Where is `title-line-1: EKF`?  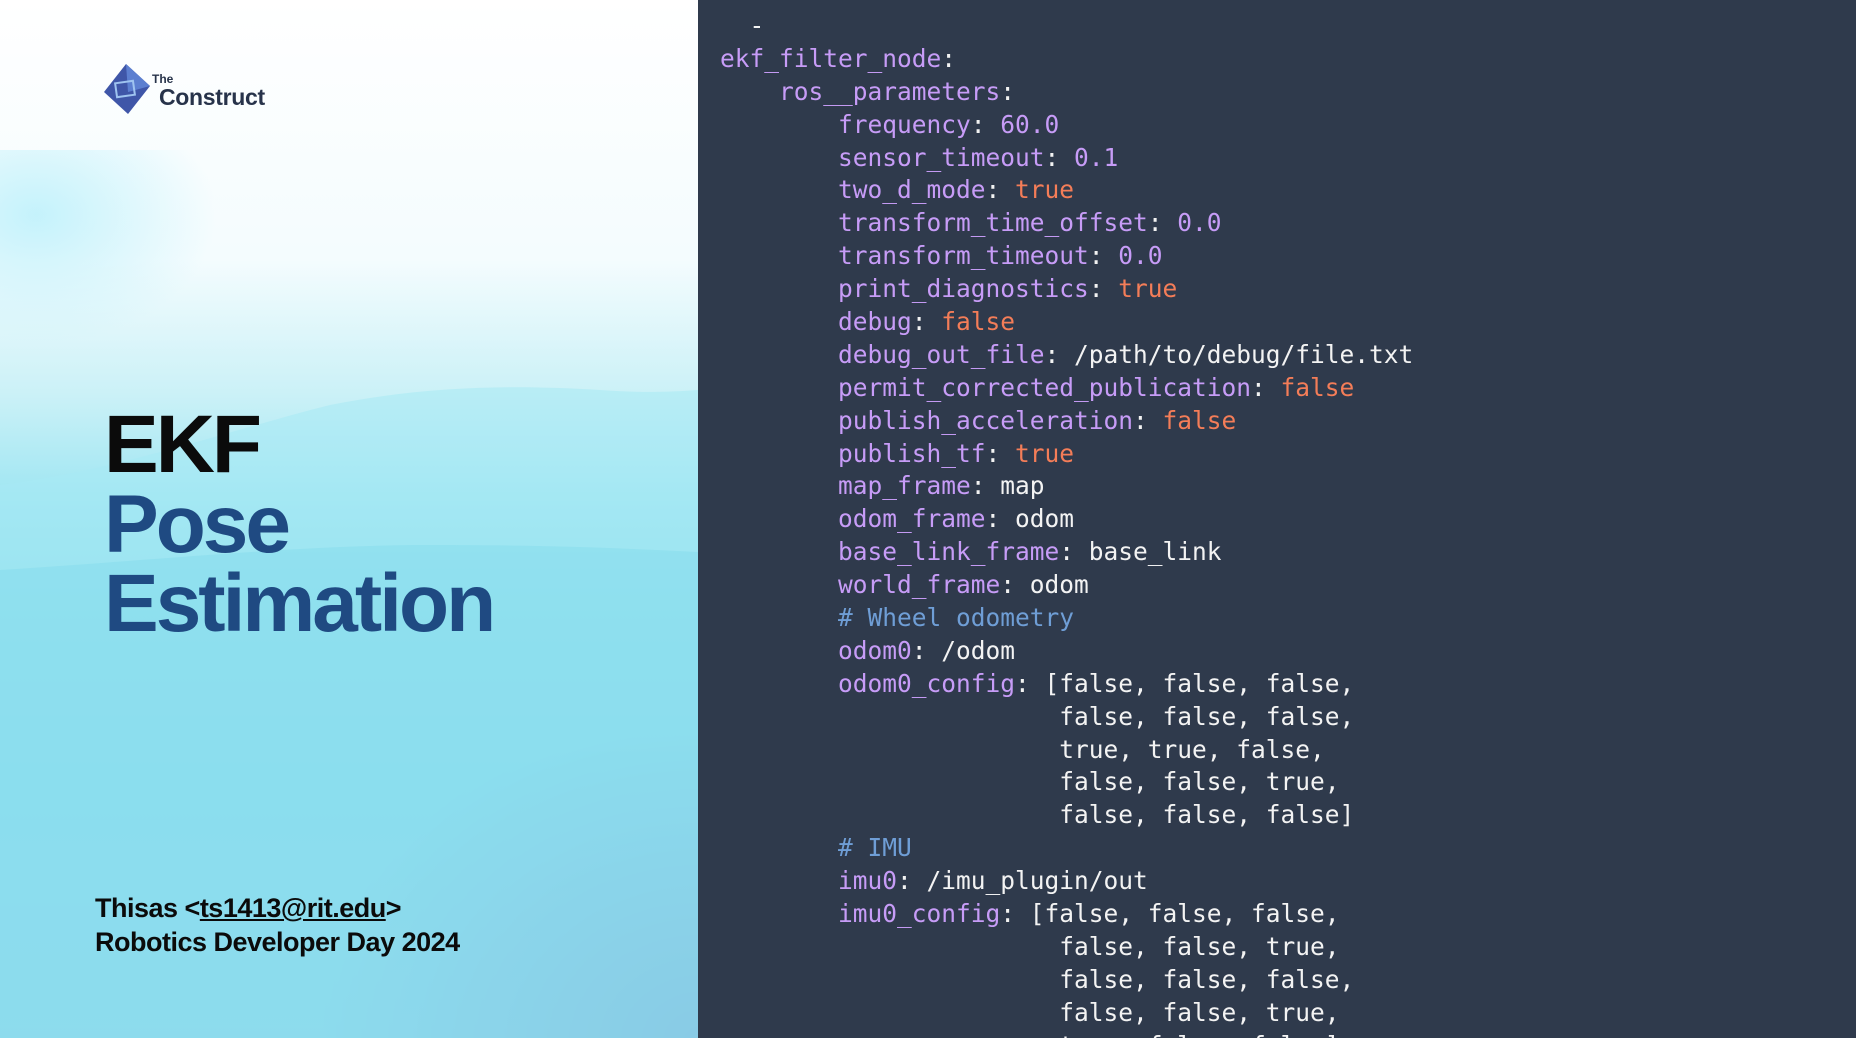 title-line-1: EKF is located at coordinates (183, 444).